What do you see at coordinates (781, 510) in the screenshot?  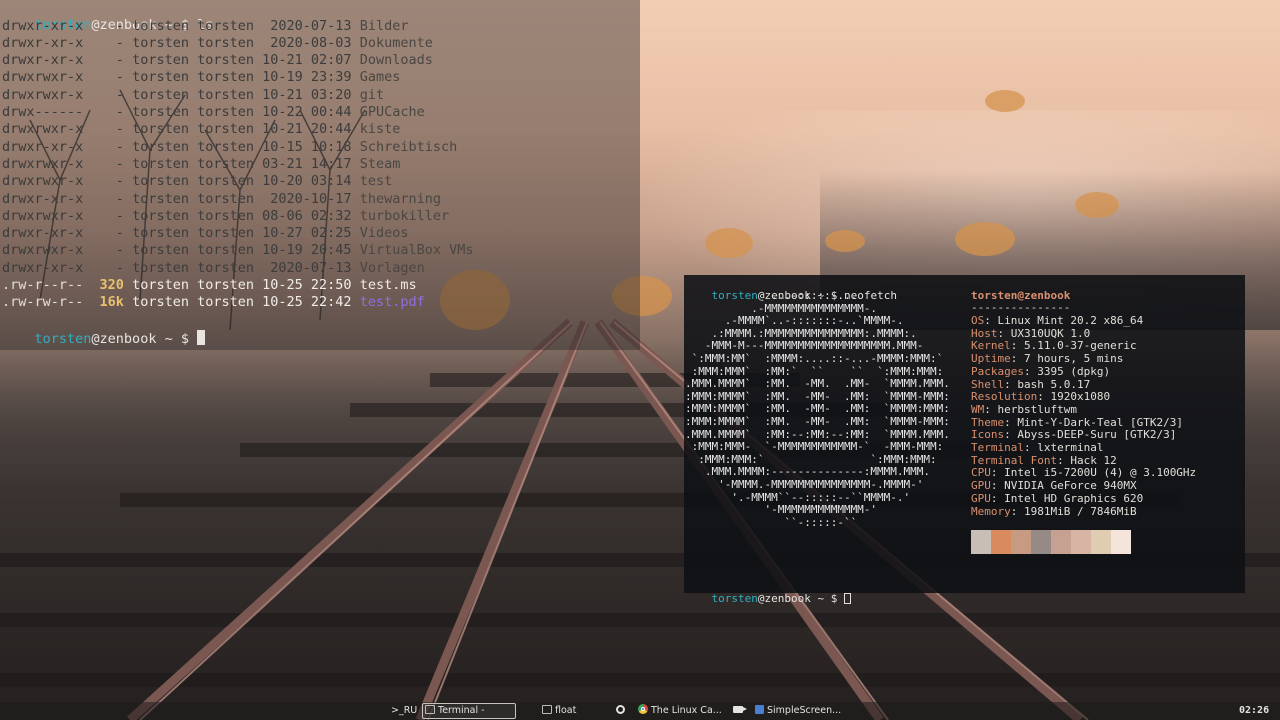 I see `ascii-logo-line: '-MMMMMMMMMMMMM-'` at bounding box center [781, 510].